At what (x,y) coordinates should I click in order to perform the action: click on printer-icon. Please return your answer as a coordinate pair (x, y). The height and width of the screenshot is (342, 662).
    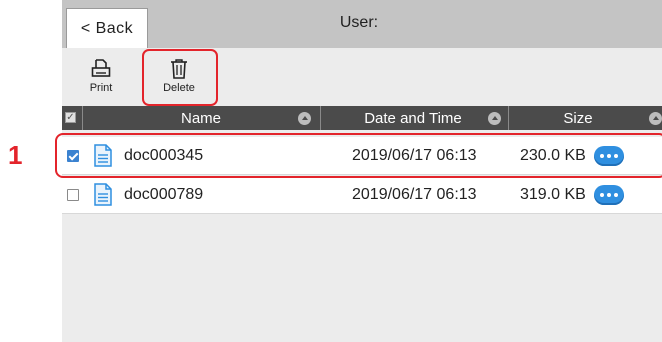
    Looking at the image, I should click on (101, 65).